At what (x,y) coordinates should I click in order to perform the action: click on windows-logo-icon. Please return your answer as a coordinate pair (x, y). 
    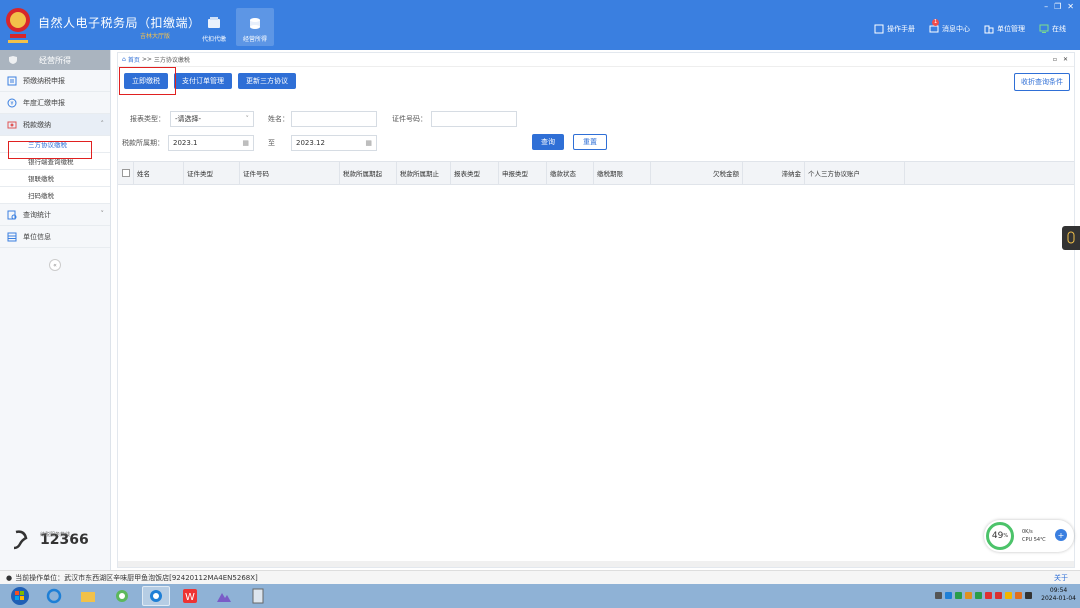
    Looking at the image, I should click on (20, 596).